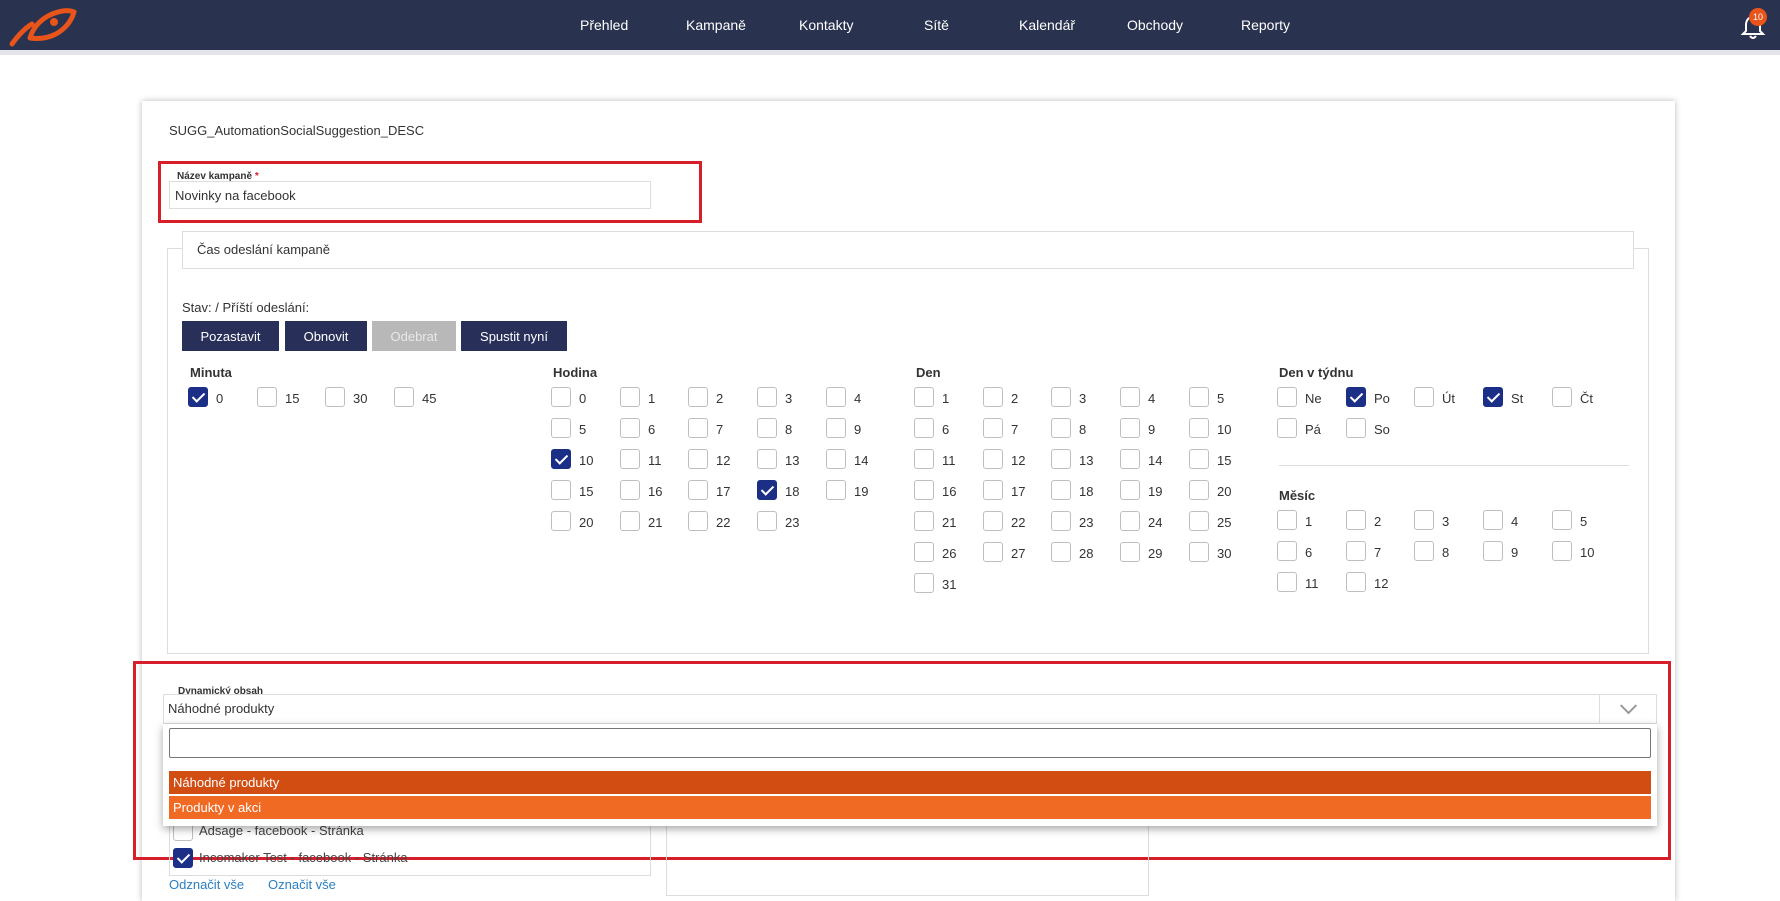  What do you see at coordinates (1424, 397) in the screenshot?
I see `weekday-checkbox-Út` at bounding box center [1424, 397].